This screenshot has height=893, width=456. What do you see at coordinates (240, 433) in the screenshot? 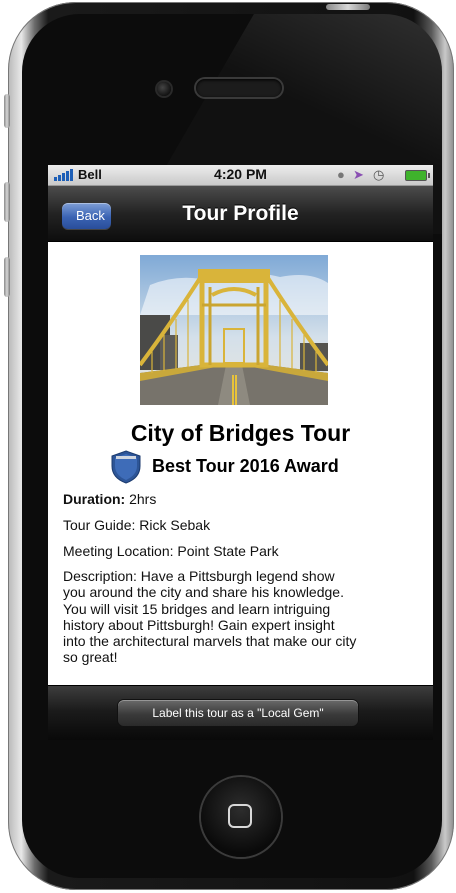
I see `tour-title: City of Bridges Tour` at bounding box center [240, 433].